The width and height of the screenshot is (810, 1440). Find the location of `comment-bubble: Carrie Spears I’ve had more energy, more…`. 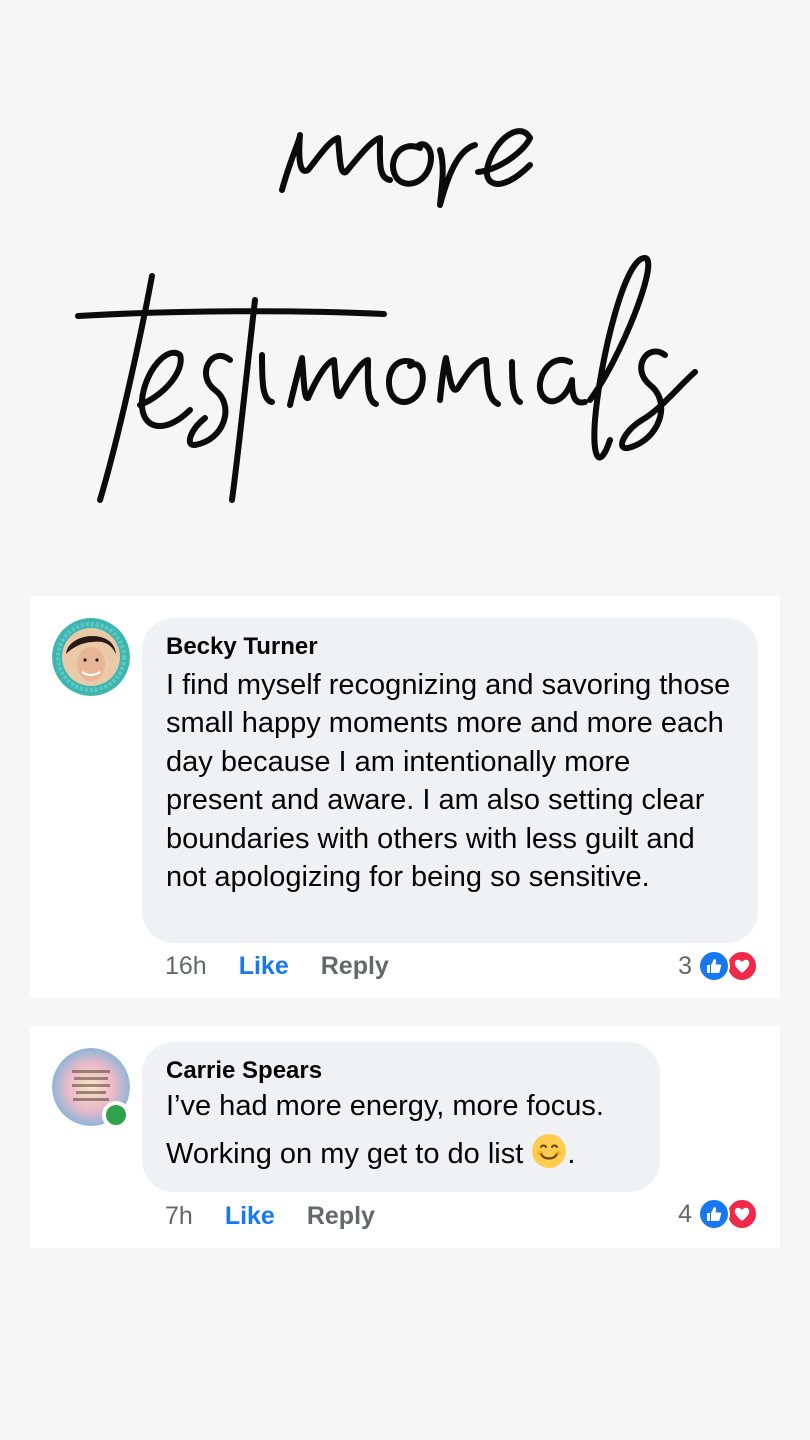

comment-bubble: Carrie Spears I’ve had more energy, more… is located at coordinates (401, 1117).